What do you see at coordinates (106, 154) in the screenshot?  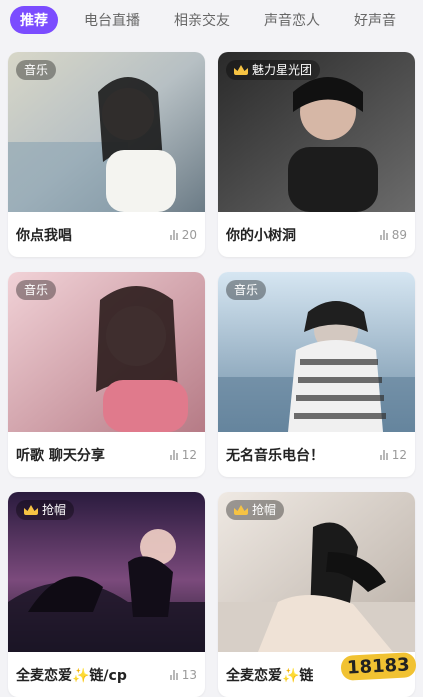 I see `room-card: 音乐 你点我唱 20` at bounding box center [106, 154].